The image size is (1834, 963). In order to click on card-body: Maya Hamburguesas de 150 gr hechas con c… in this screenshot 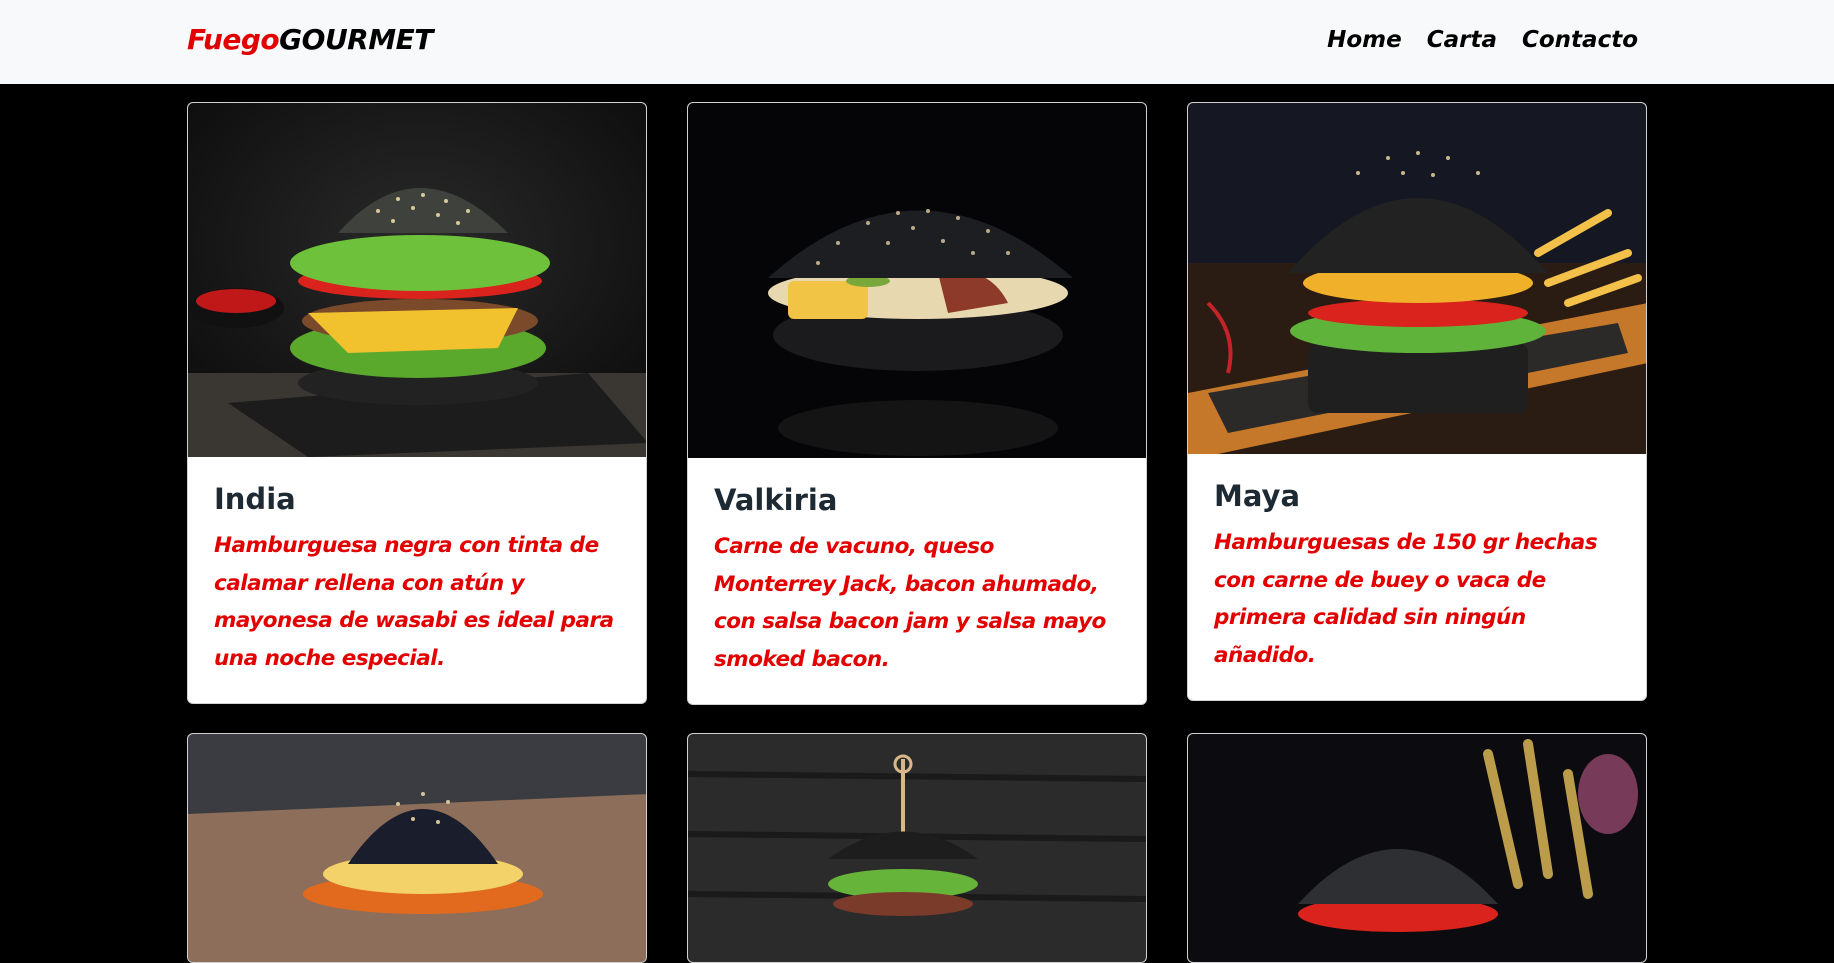, I will do `click(1417, 577)`.